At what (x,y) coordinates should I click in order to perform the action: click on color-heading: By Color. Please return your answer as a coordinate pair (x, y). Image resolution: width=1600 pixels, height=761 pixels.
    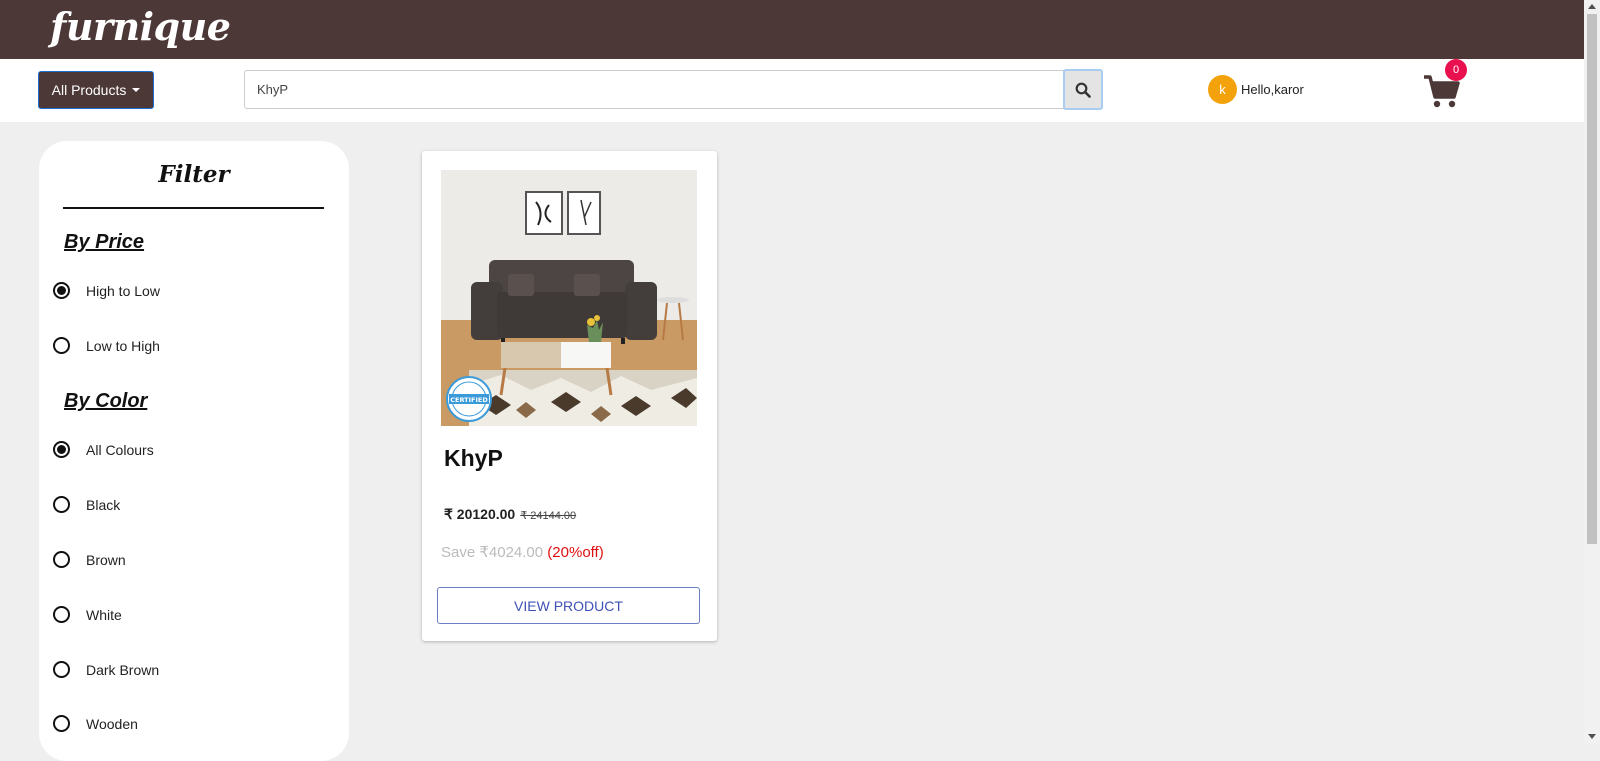
    Looking at the image, I should click on (106, 401).